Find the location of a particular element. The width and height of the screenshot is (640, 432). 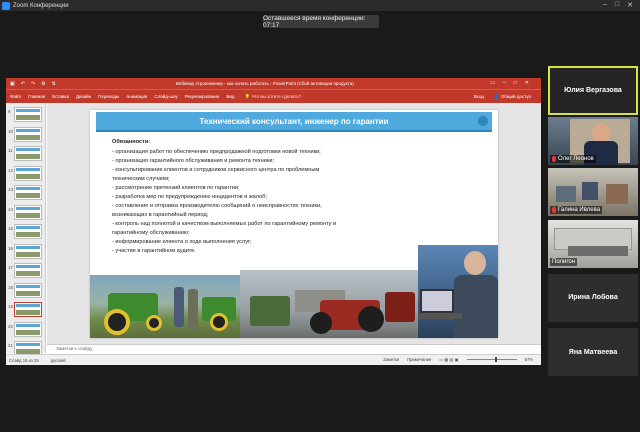

duty-line: гарантийному обслуживанию; is located at coordinates (151, 233).